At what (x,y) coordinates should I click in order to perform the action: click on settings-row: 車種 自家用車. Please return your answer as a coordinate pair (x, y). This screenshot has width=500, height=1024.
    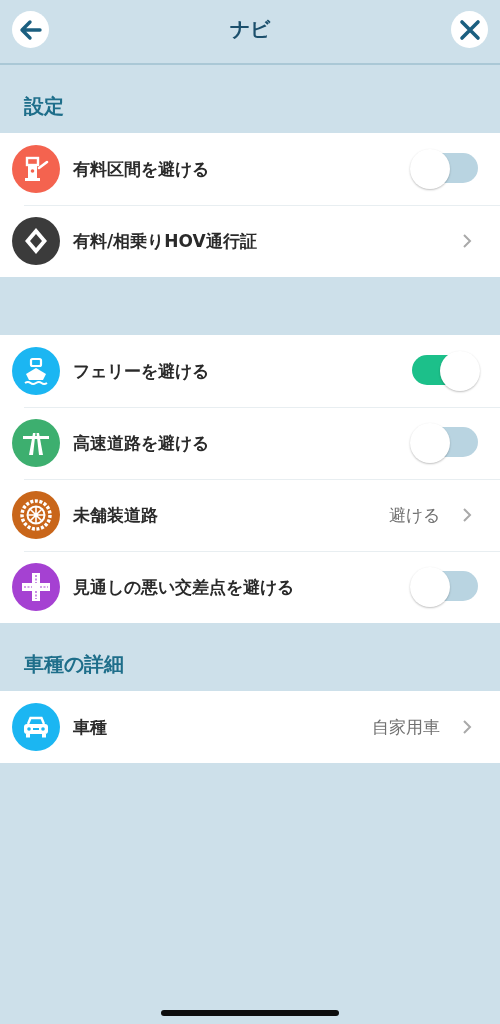
    Looking at the image, I should click on (250, 727).